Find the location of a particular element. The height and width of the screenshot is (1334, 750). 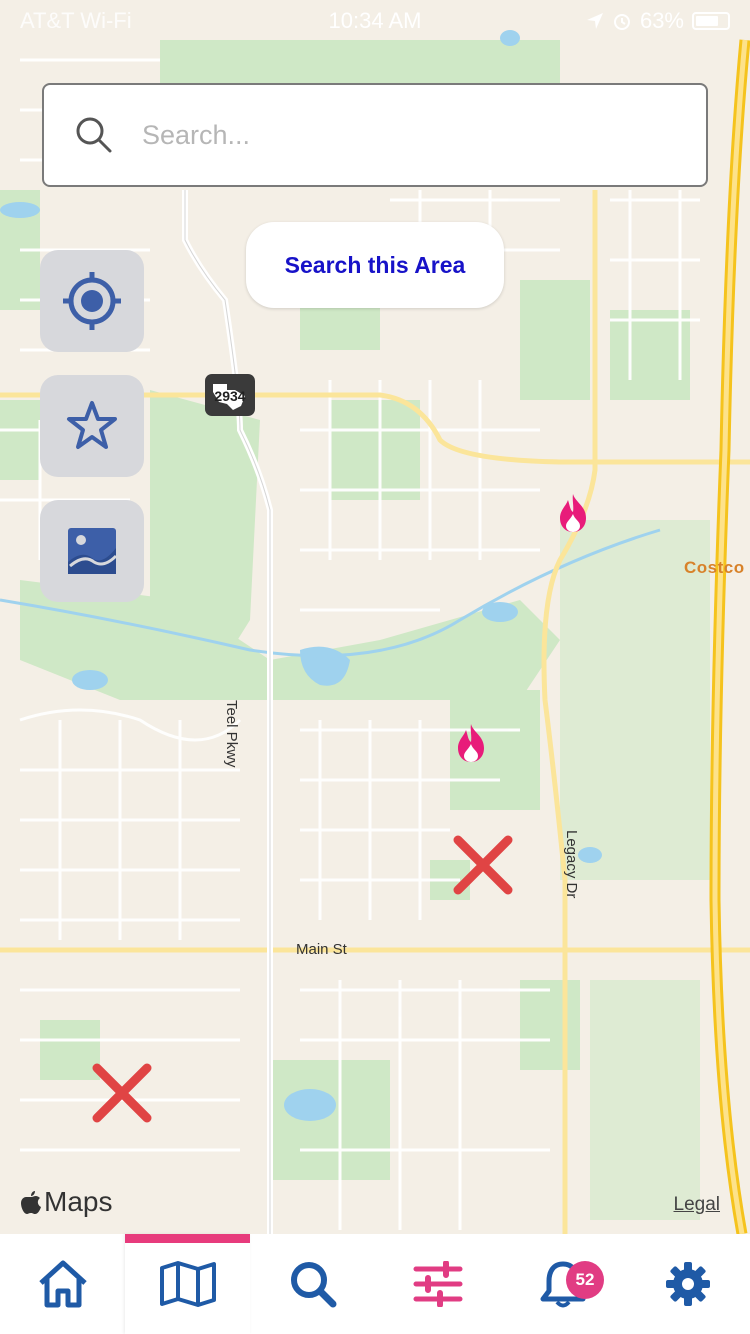

search-box is located at coordinates (375, 135).